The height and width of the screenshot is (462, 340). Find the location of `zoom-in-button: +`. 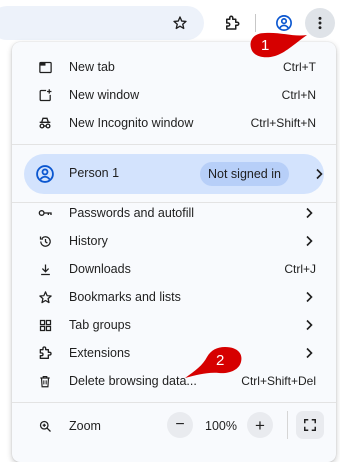

zoom-in-button: + is located at coordinates (260, 425).